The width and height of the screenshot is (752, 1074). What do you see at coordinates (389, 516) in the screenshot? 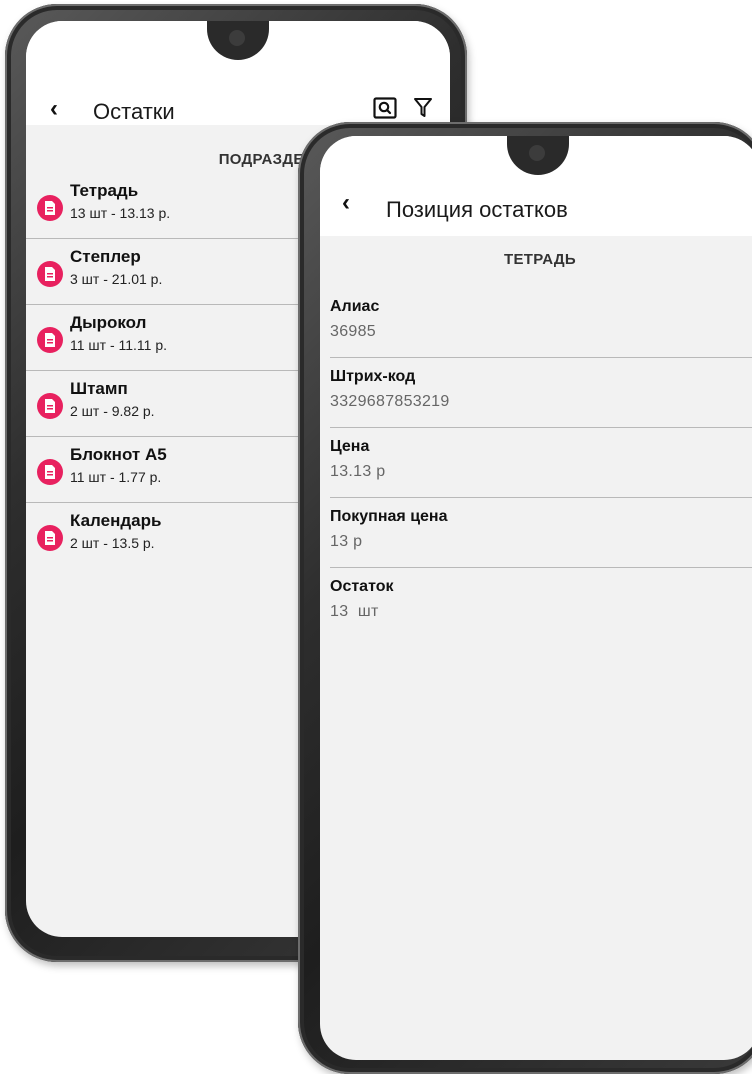
I see `field-label: Покупная цена` at bounding box center [389, 516].